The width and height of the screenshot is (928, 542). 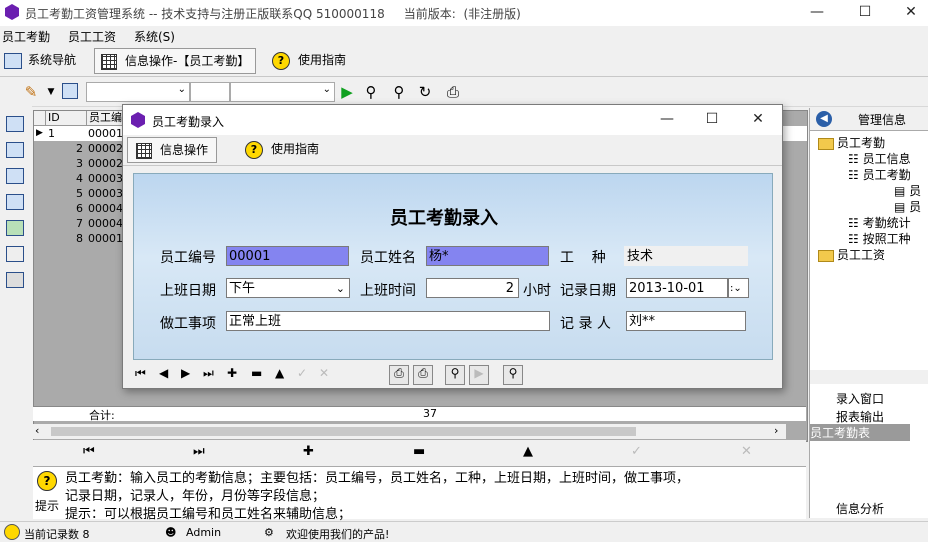 I want to click on scroll-left-icon: ‹, so click(x=37, y=430).